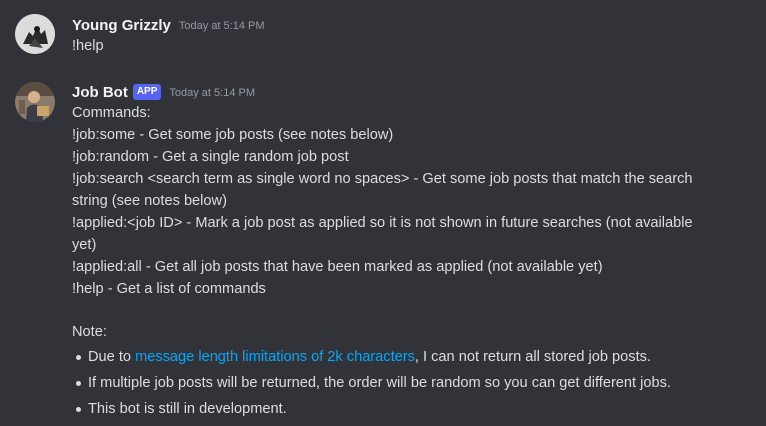  I want to click on message-content: !help, so click(88, 46).